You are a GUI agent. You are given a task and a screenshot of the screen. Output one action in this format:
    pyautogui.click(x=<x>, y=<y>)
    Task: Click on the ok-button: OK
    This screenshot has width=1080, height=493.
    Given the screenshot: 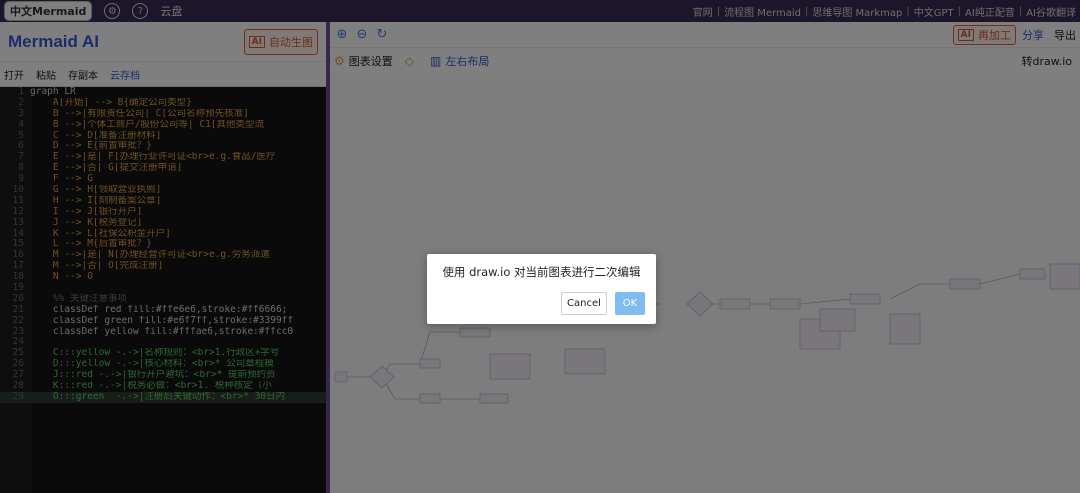 What is the action you would take?
    pyautogui.click(x=630, y=303)
    